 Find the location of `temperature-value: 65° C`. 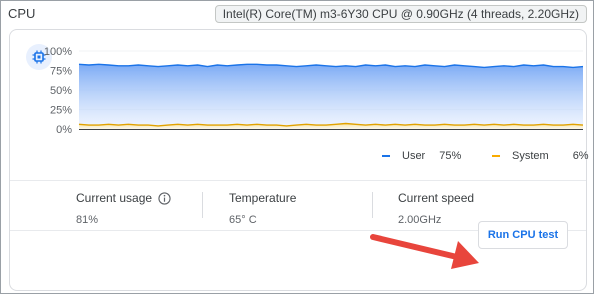

temperature-value: 65° C is located at coordinates (243, 220).